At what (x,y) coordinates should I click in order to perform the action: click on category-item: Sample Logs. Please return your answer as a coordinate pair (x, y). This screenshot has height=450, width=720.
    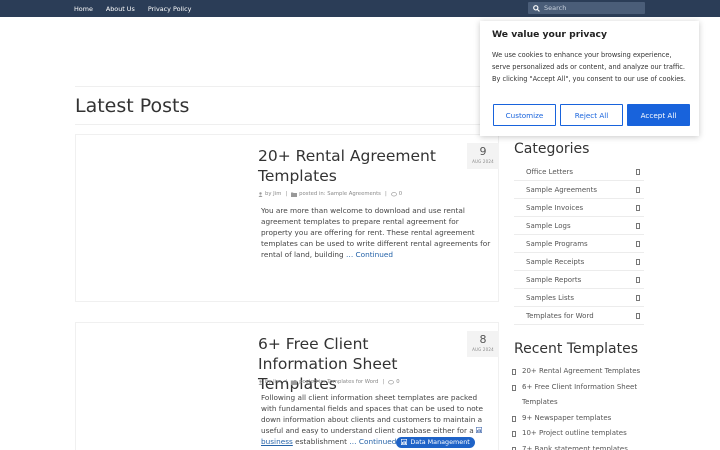
    Looking at the image, I should click on (579, 226).